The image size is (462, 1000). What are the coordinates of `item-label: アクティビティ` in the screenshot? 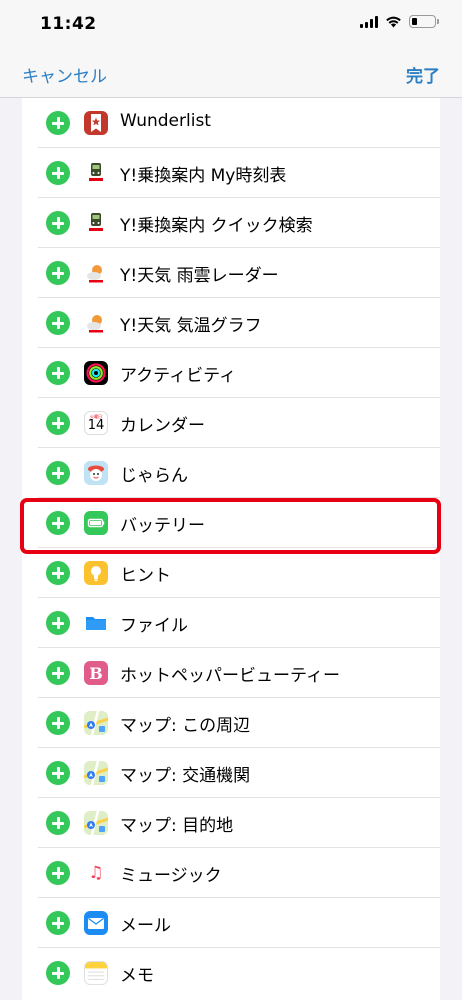 It's located at (178, 376).